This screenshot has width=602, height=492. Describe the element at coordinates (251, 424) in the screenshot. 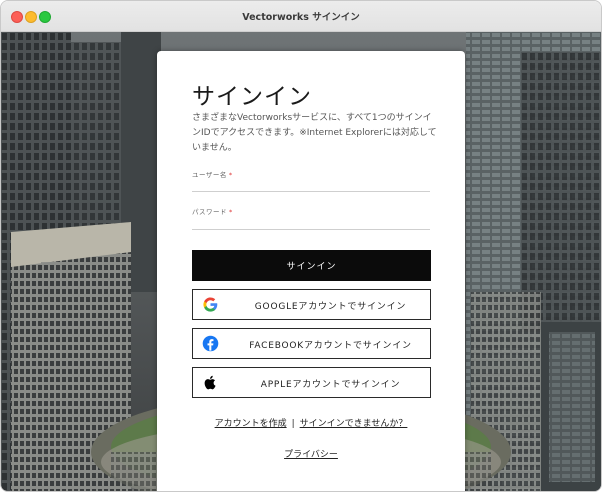

I see `create-account-link: アカウントを作成` at that location.